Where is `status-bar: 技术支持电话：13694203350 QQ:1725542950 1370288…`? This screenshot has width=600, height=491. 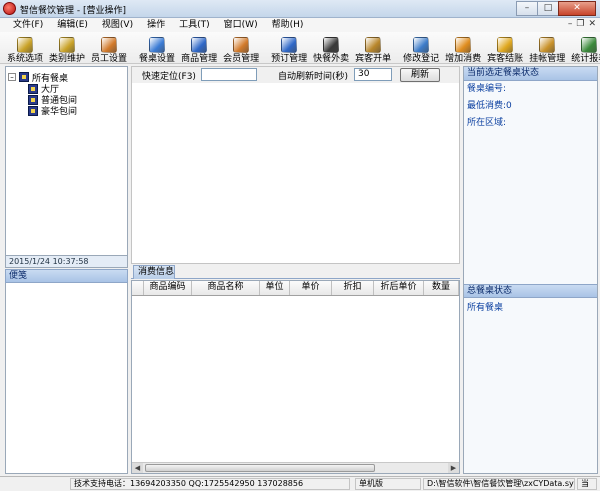 status-bar: 技术支持电话：13694203350 QQ:1725542950 1370288… is located at coordinates (300, 483).